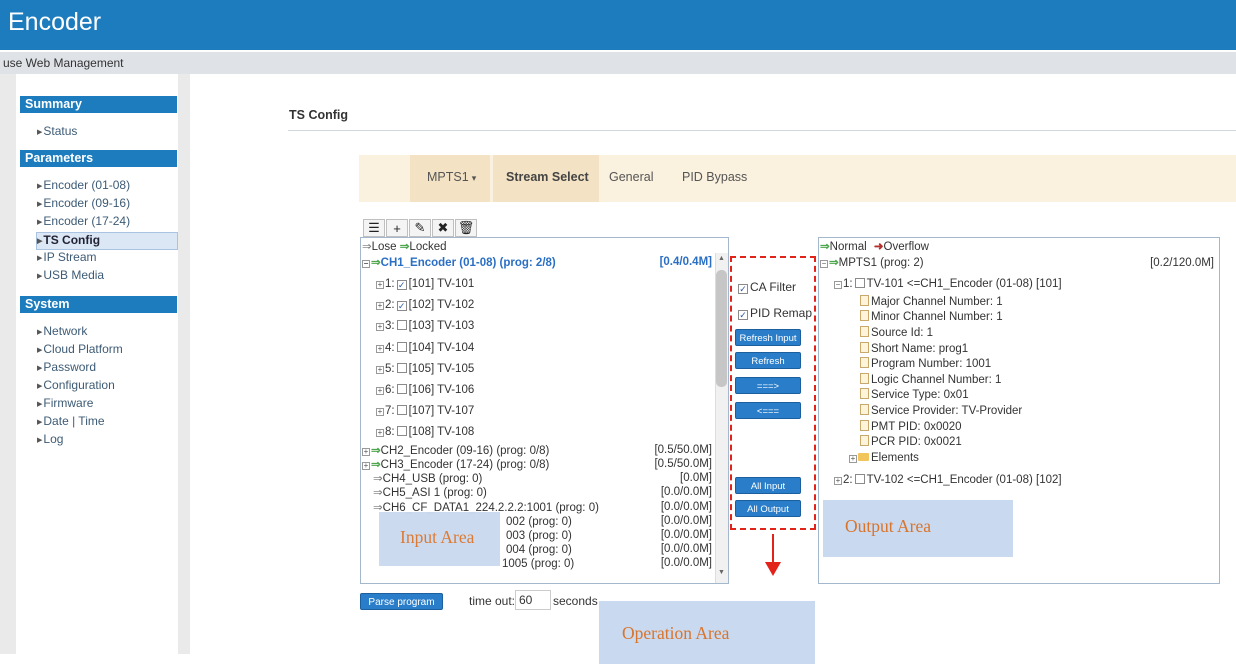 Image resolution: width=1236 pixels, height=664 pixels. What do you see at coordinates (425, 411) in the screenshot?
I see `input-program-row: +7: [107] TV-107` at bounding box center [425, 411].